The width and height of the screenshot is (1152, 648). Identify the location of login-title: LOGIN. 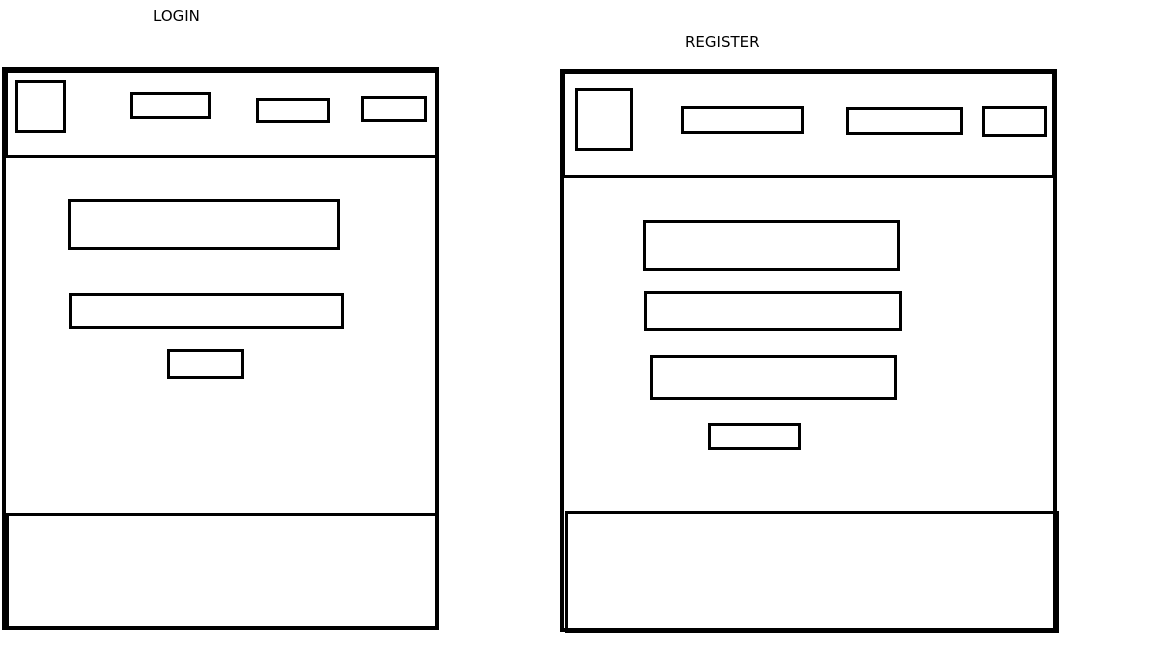
(176, 16).